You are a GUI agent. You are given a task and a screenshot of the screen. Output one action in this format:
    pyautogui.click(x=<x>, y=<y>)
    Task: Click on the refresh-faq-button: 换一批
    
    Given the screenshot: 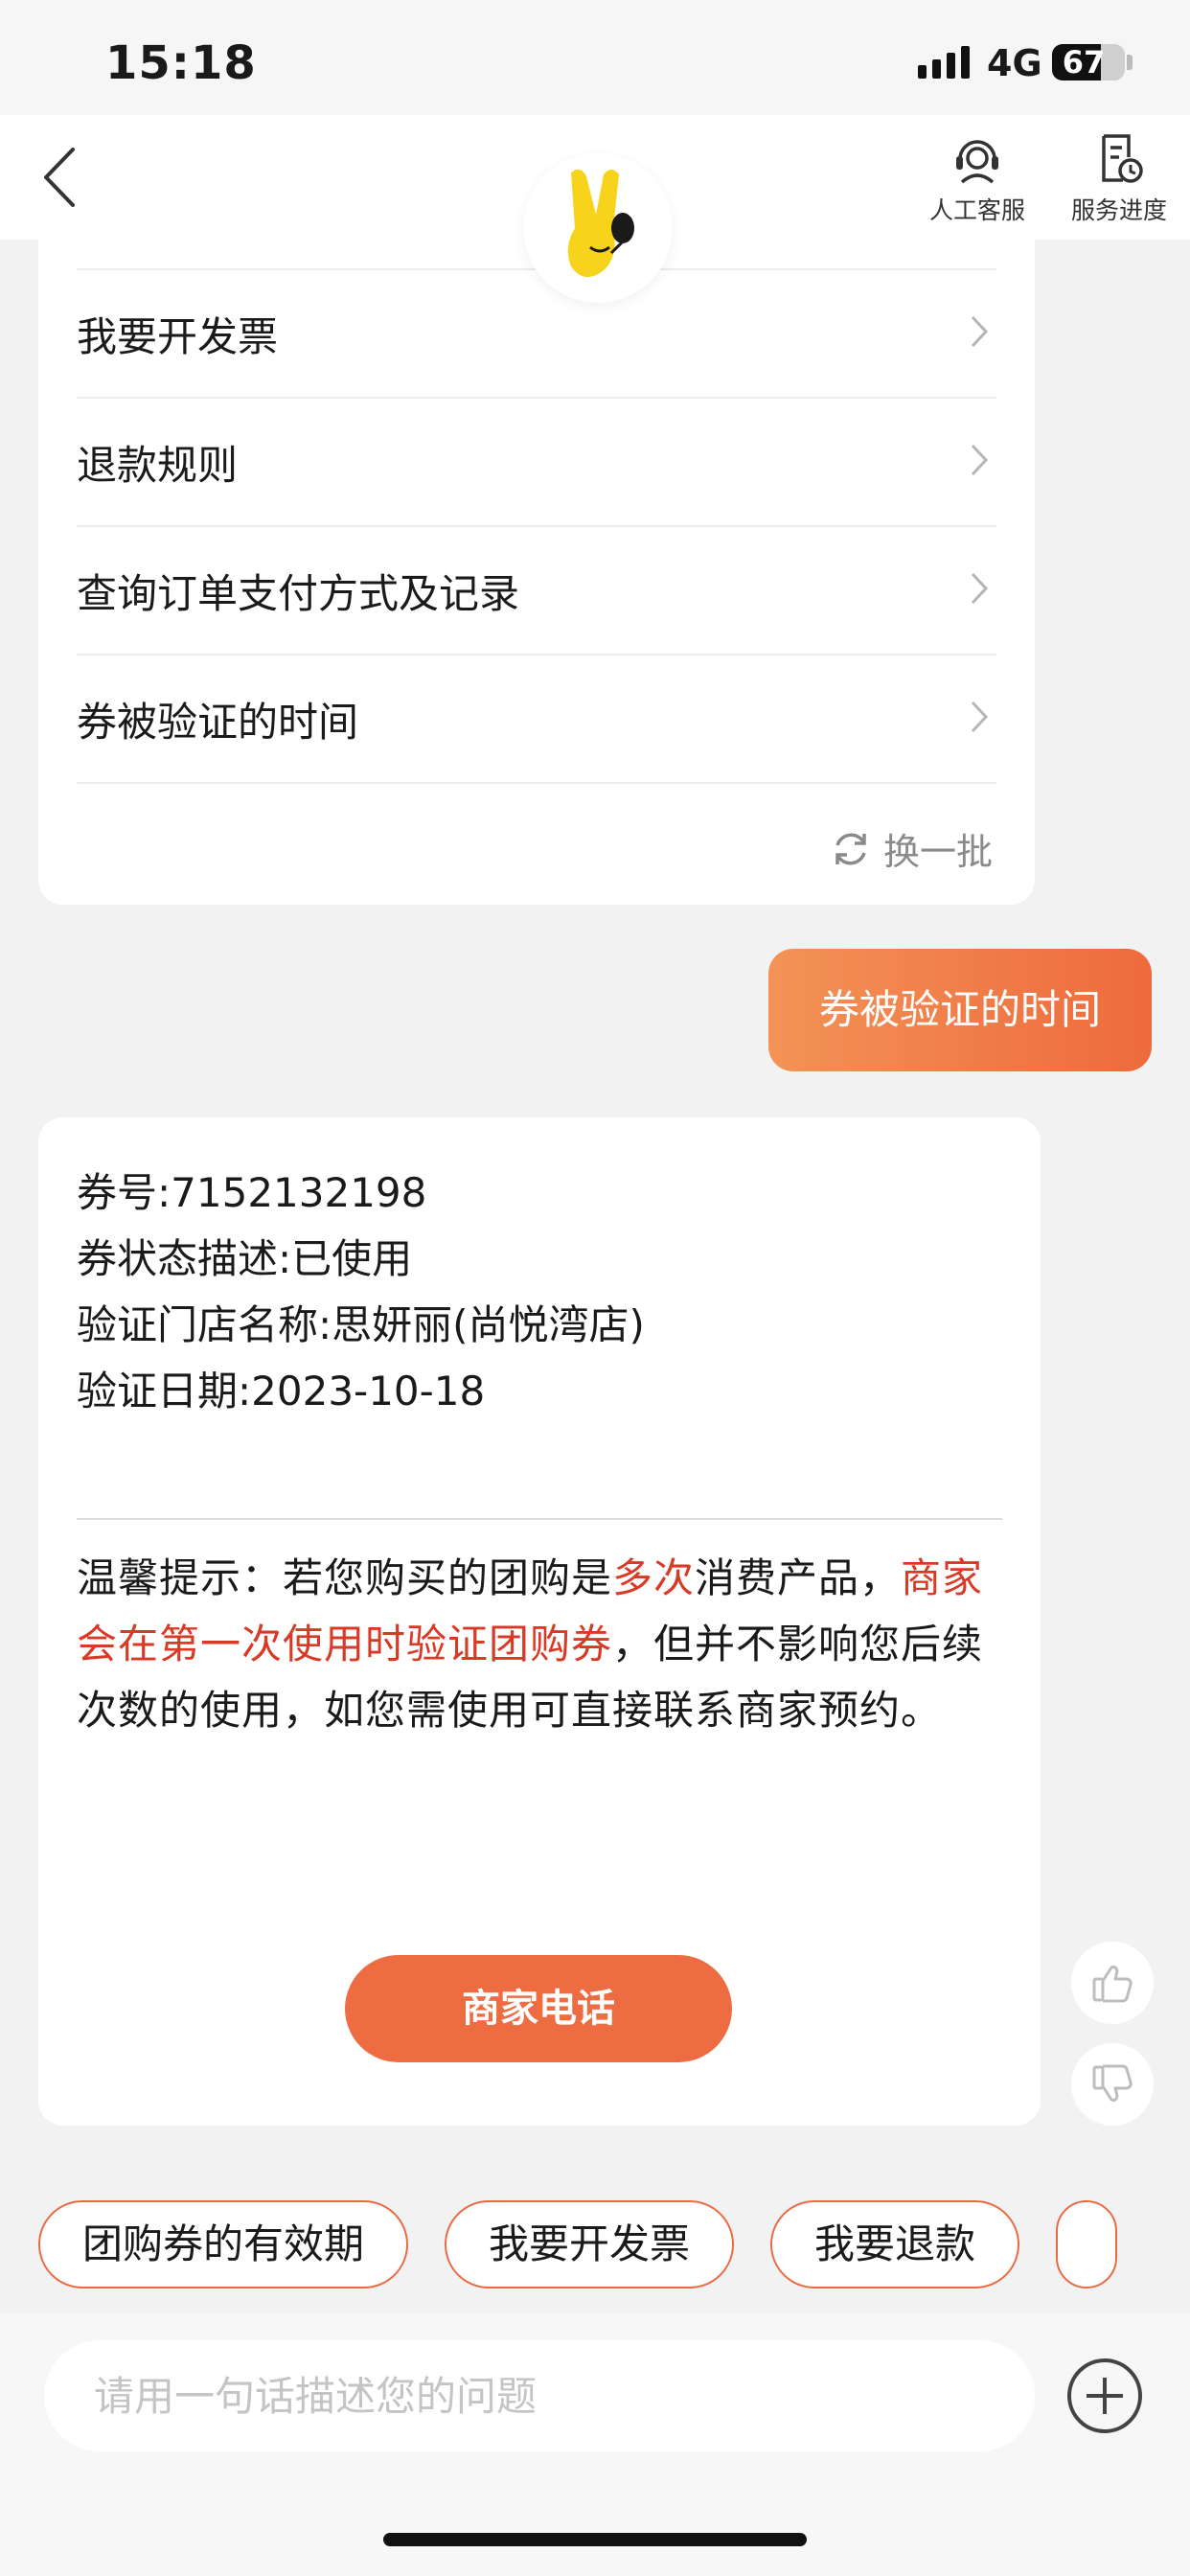 What is the action you would take?
    pyautogui.click(x=912, y=848)
    